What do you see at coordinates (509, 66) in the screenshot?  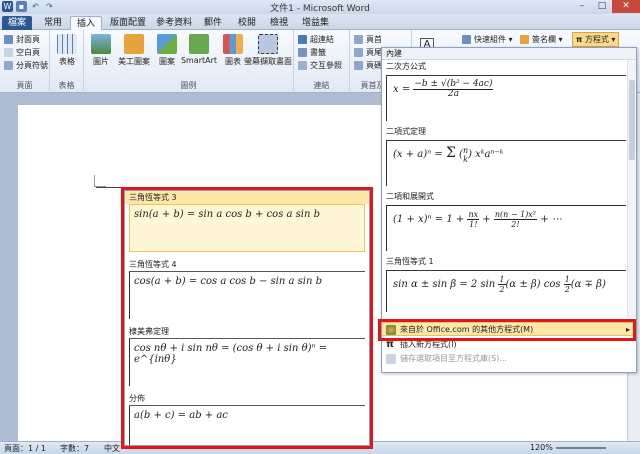 I see `gallery-section-title: 二次方公式` at bounding box center [509, 66].